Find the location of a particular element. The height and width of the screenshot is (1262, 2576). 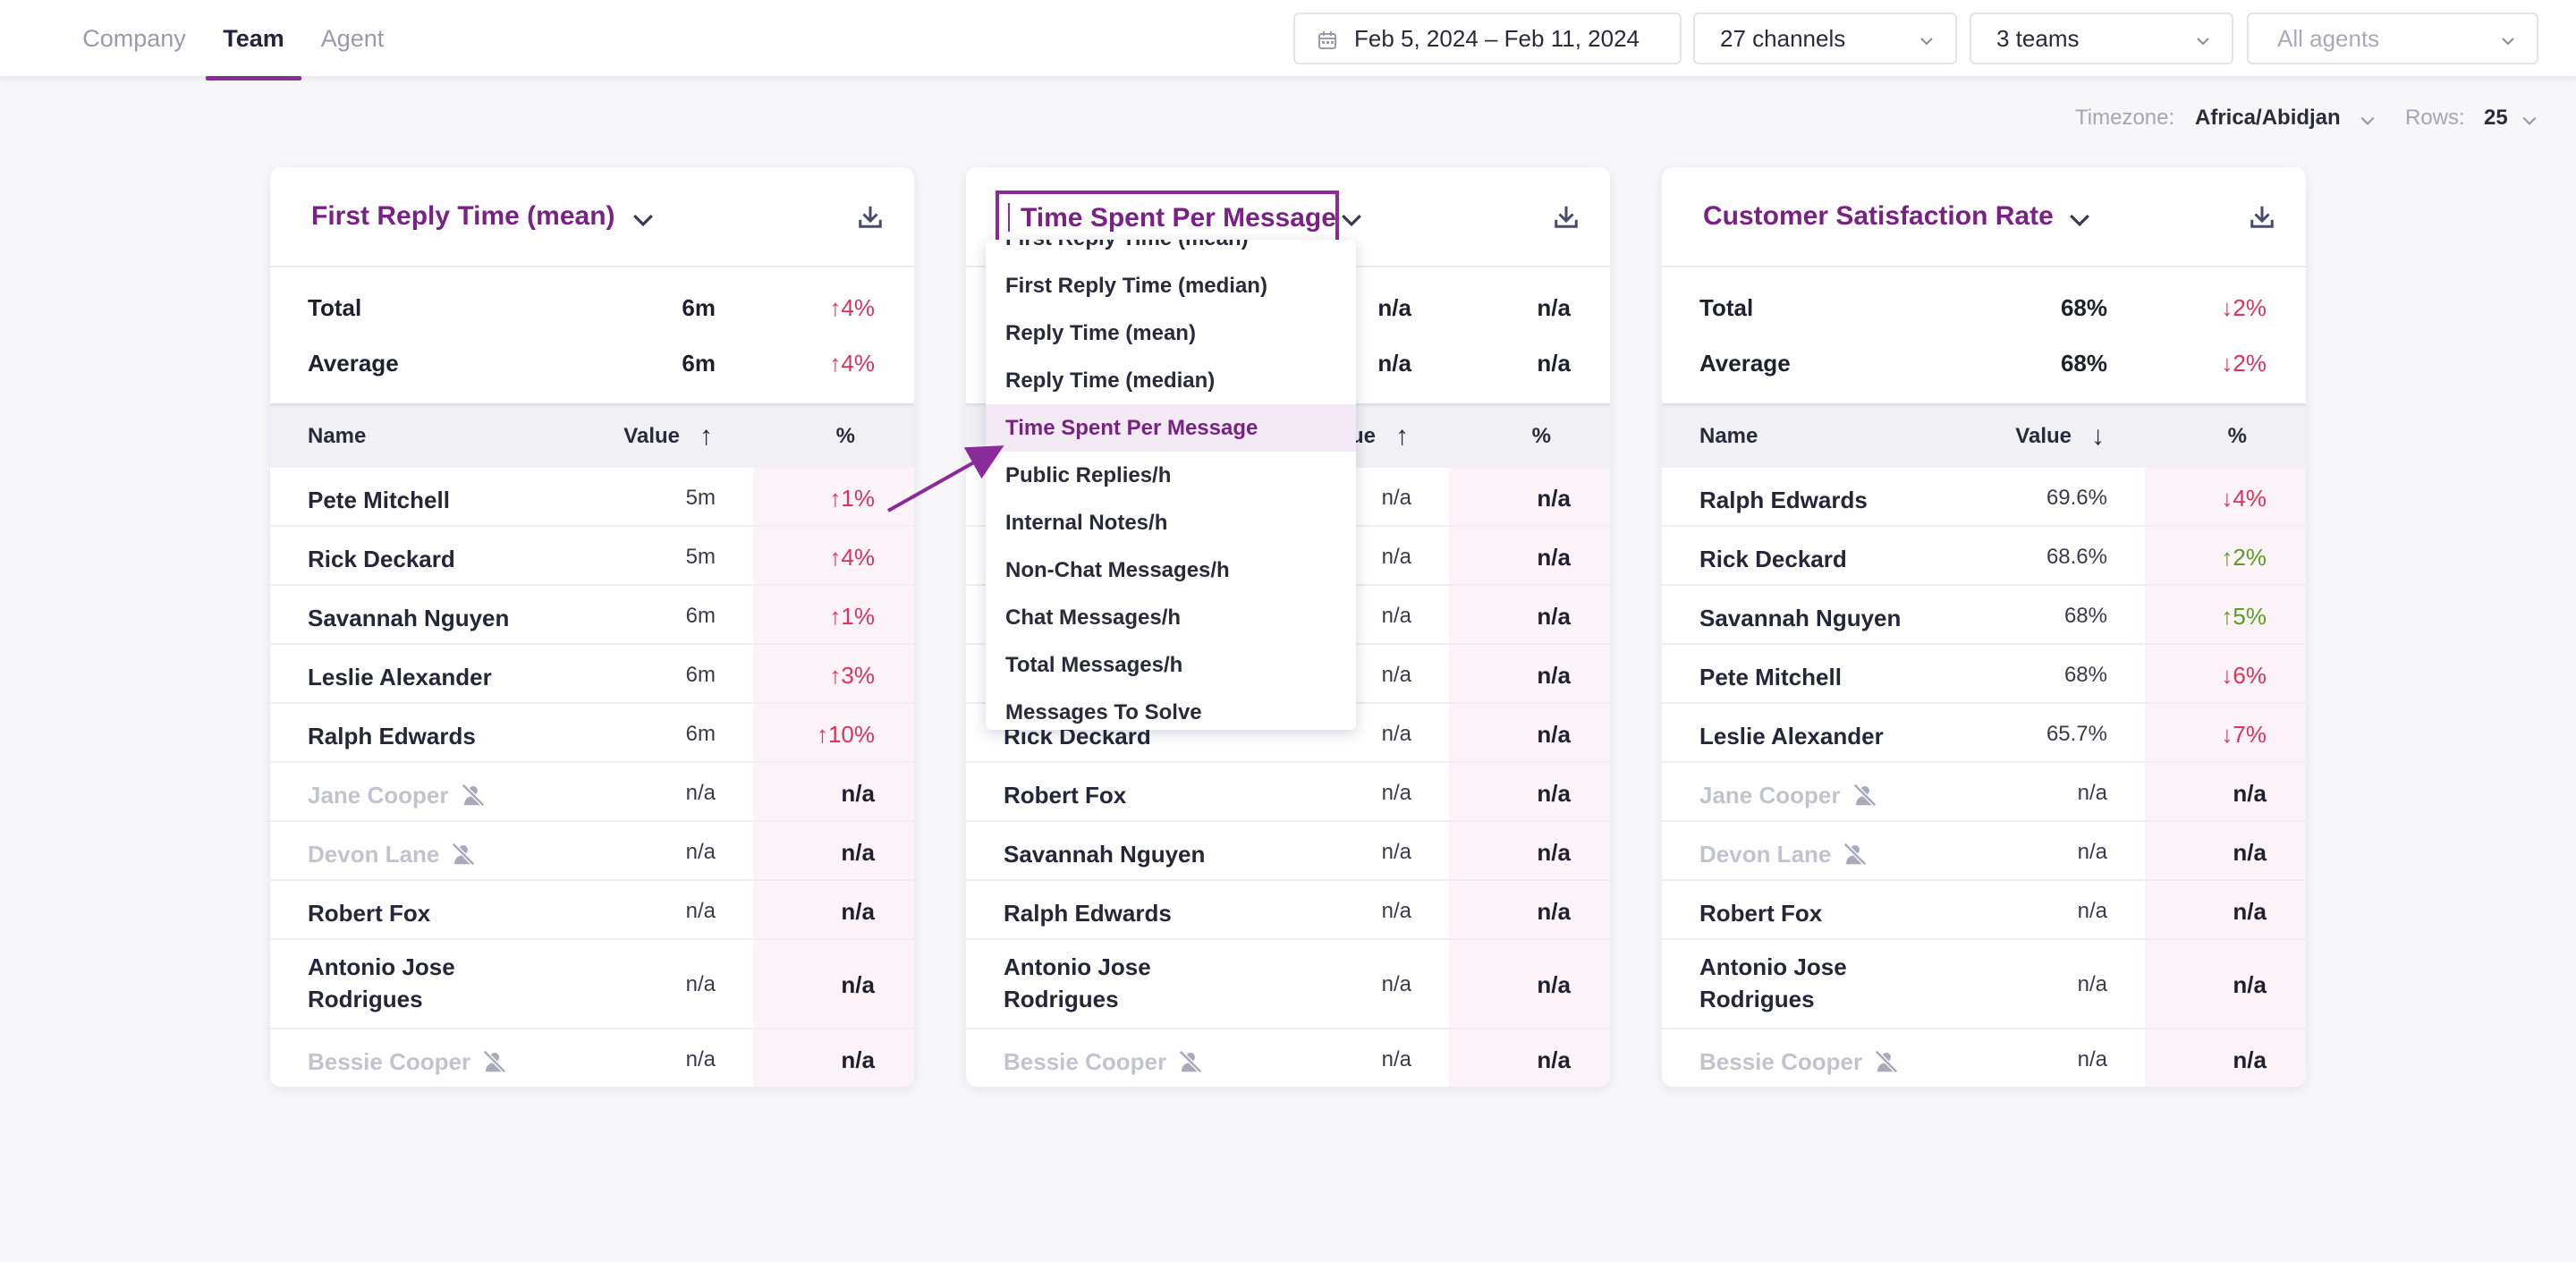

agent-name: Pete Mitchell is located at coordinates (1833, 677).